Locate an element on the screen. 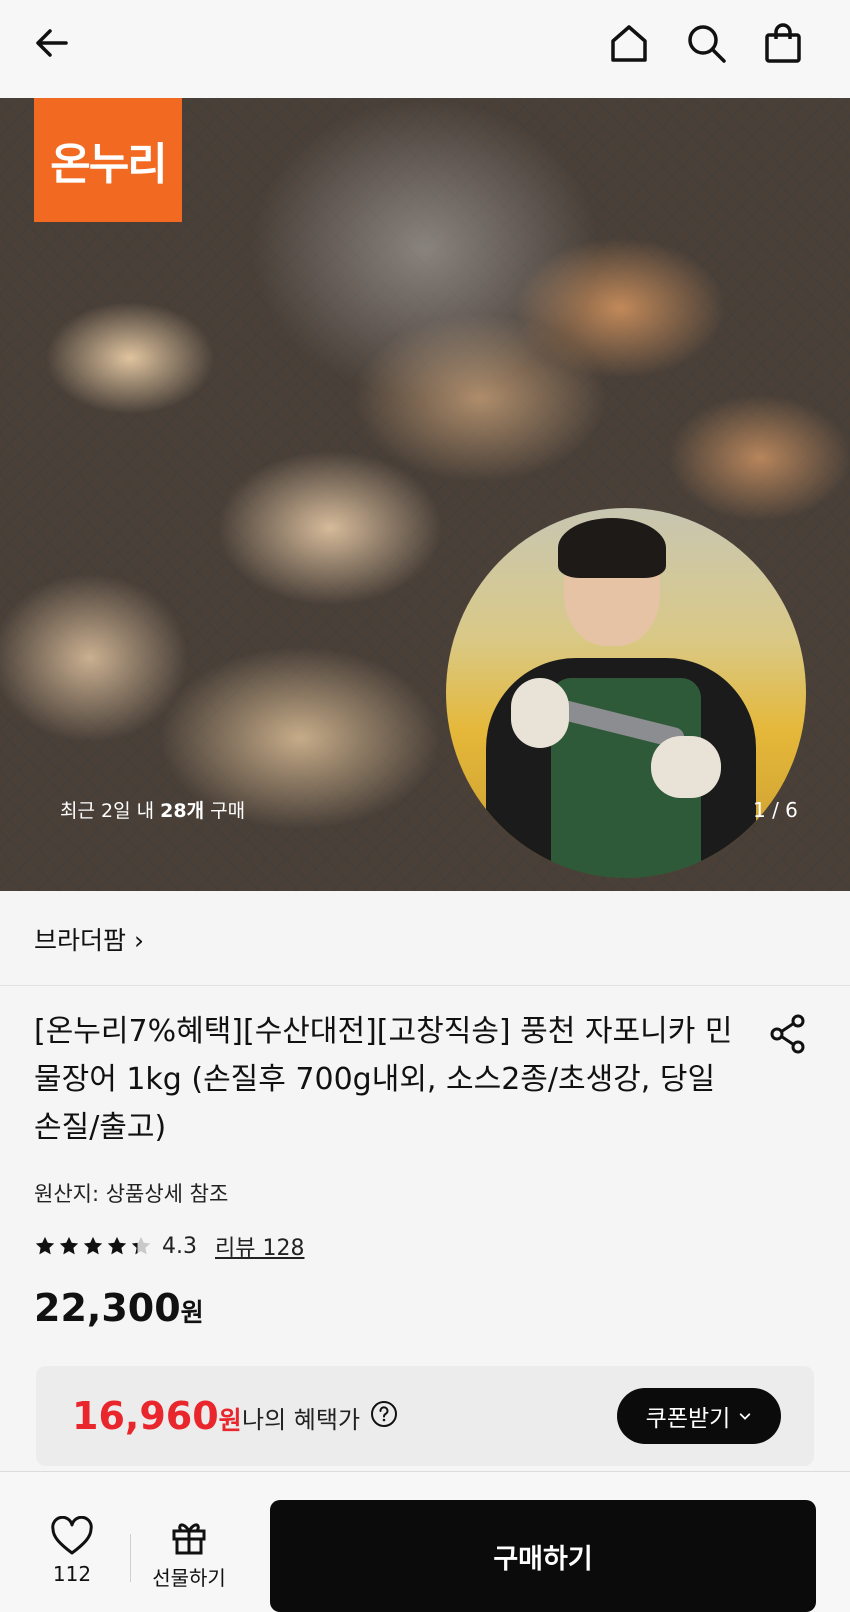 The image size is (850, 1612). brand-link: 브라더팜 › is located at coordinates (89, 939).